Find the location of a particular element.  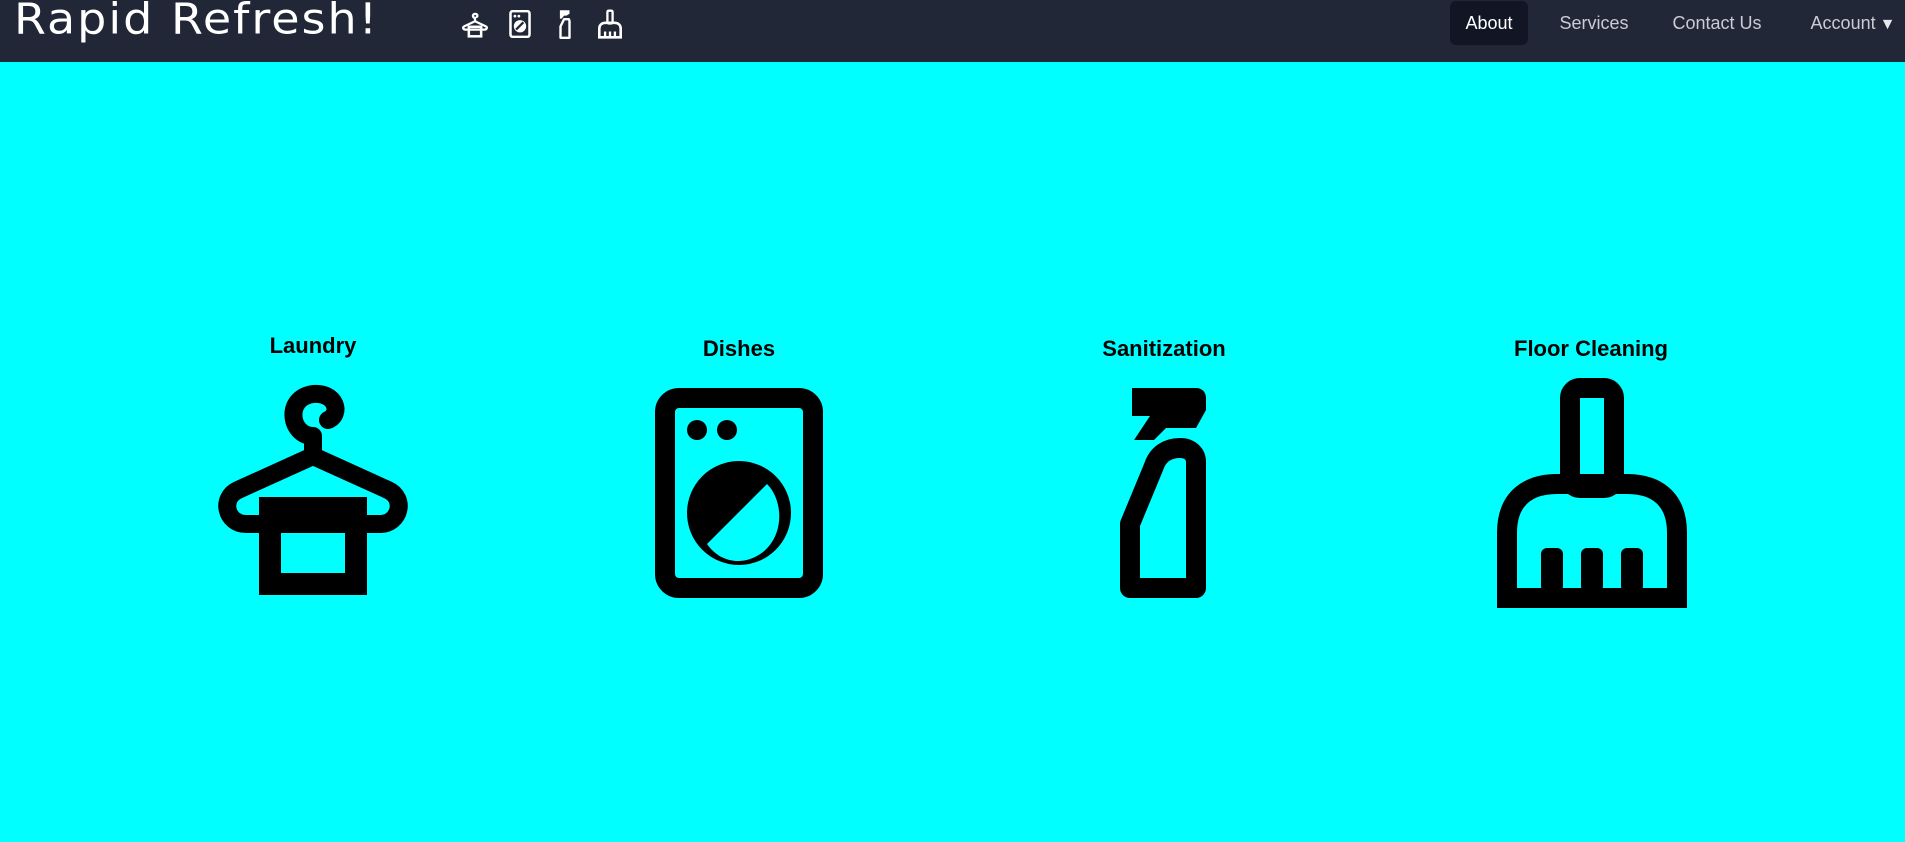

broom-icon is located at coordinates (1592, 493).